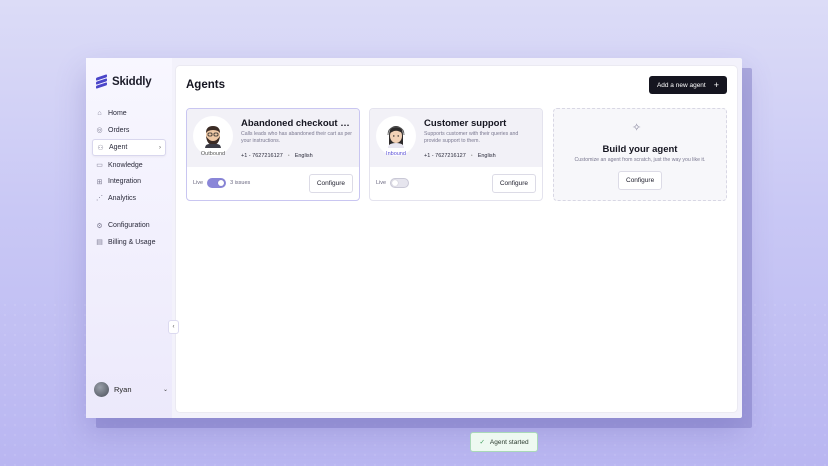 This screenshot has width=828, height=466. What do you see at coordinates (99, 198) in the screenshot?
I see `chart-icon: ⋰` at bounding box center [99, 198].